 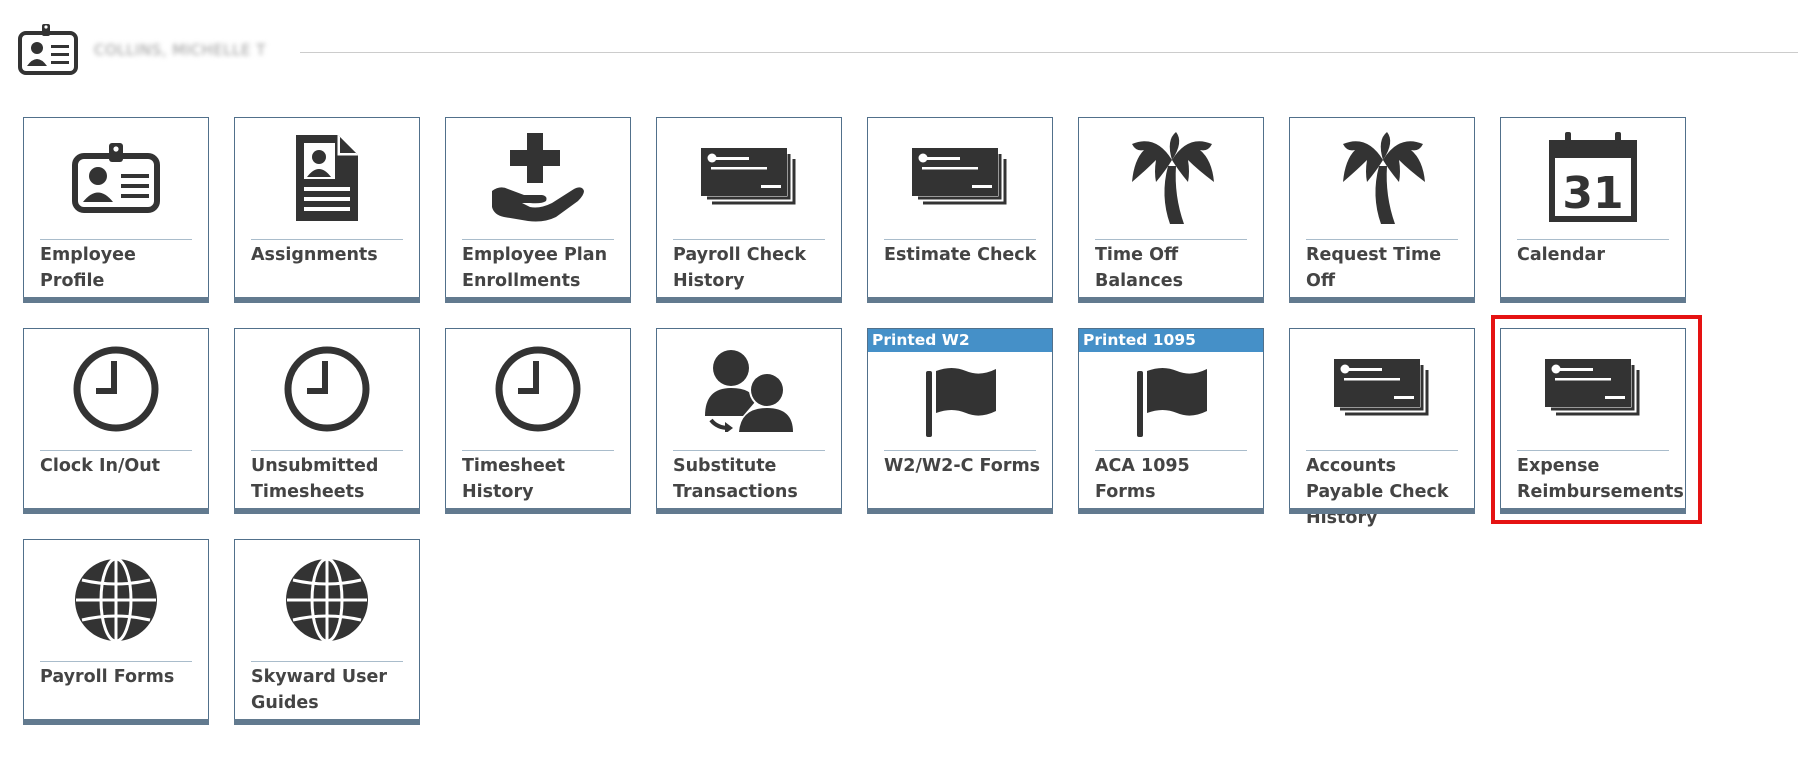 I want to click on hand-plus-icon, so click(x=538, y=178).